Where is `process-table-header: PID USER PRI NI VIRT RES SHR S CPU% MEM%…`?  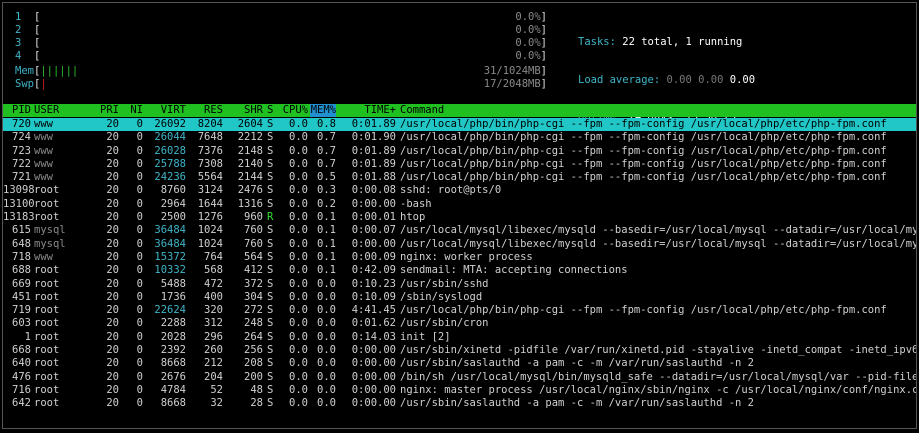
process-table-header: PID USER PRI NI VIRT RES SHR S CPU% MEM%… is located at coordinates (459, 110).